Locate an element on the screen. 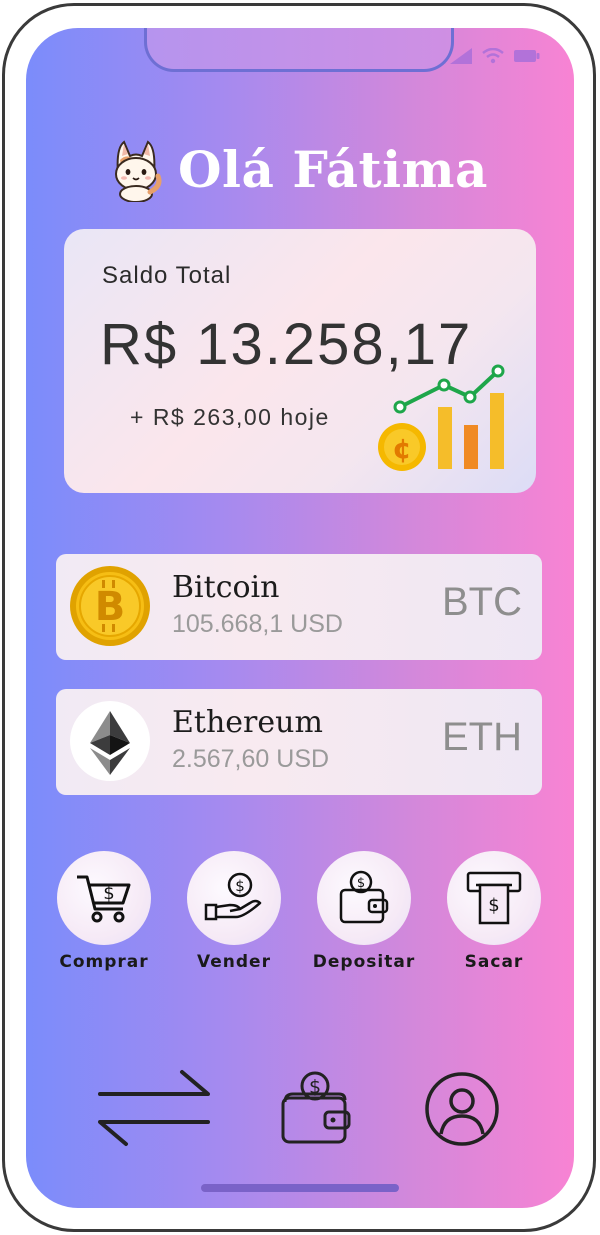 The width and height of the screenshot is (600, 1235). atm-withdraw-icon: $ is located at coordinates (494, 898).